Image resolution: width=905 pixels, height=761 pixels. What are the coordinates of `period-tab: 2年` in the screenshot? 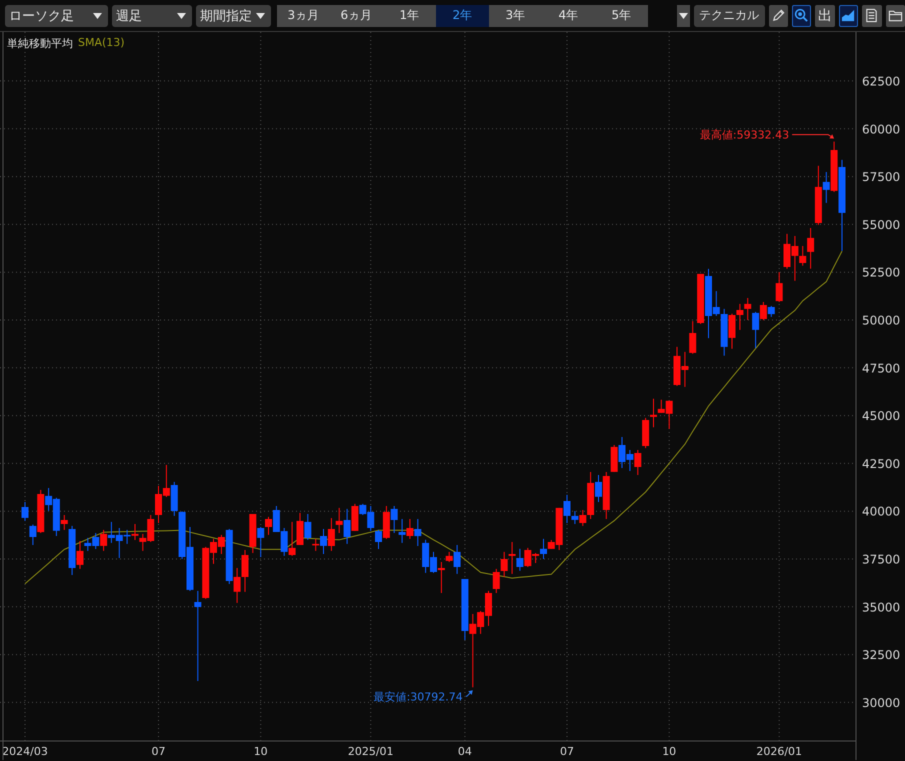 It's located at (462, 15).